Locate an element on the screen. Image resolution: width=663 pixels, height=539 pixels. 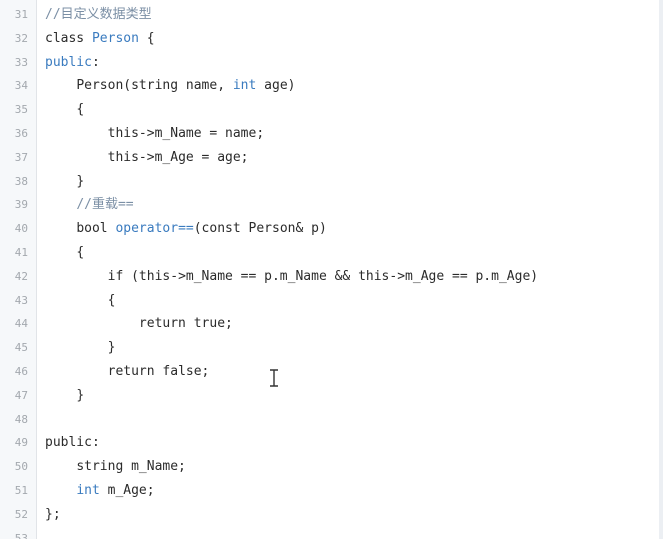
code-token: //目定义数据类型 is located at coordinates (98, 14).